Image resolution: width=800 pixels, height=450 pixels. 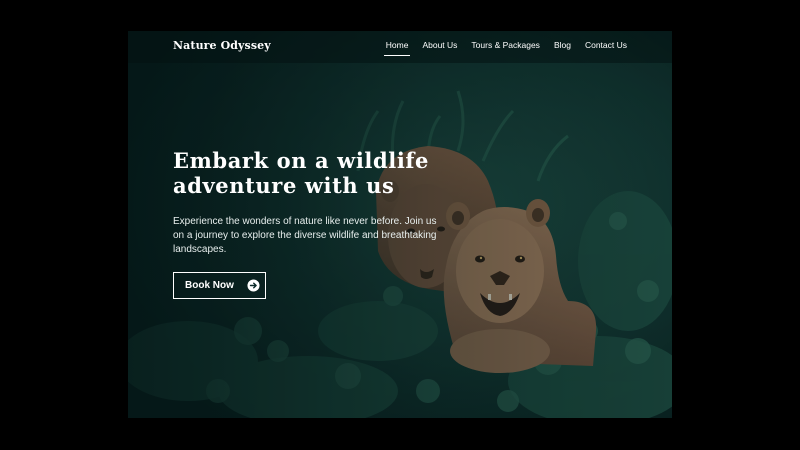 What do you see at coordinates (562, 46) in the screenshot?
I see `nav-link-blog: Blog` at bounding box center [562, 46].